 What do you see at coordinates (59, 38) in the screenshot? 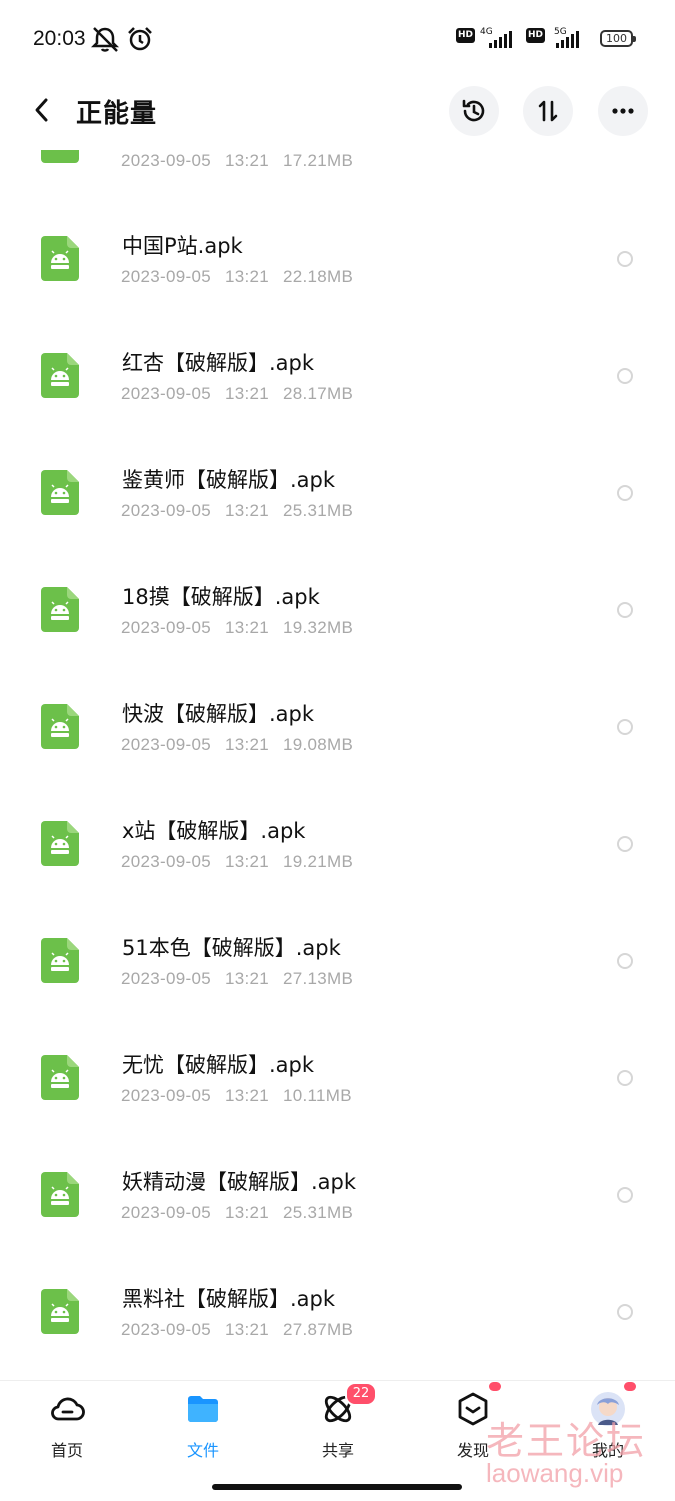
I see `status-time: 20:03` at bounding box center [59, 38].